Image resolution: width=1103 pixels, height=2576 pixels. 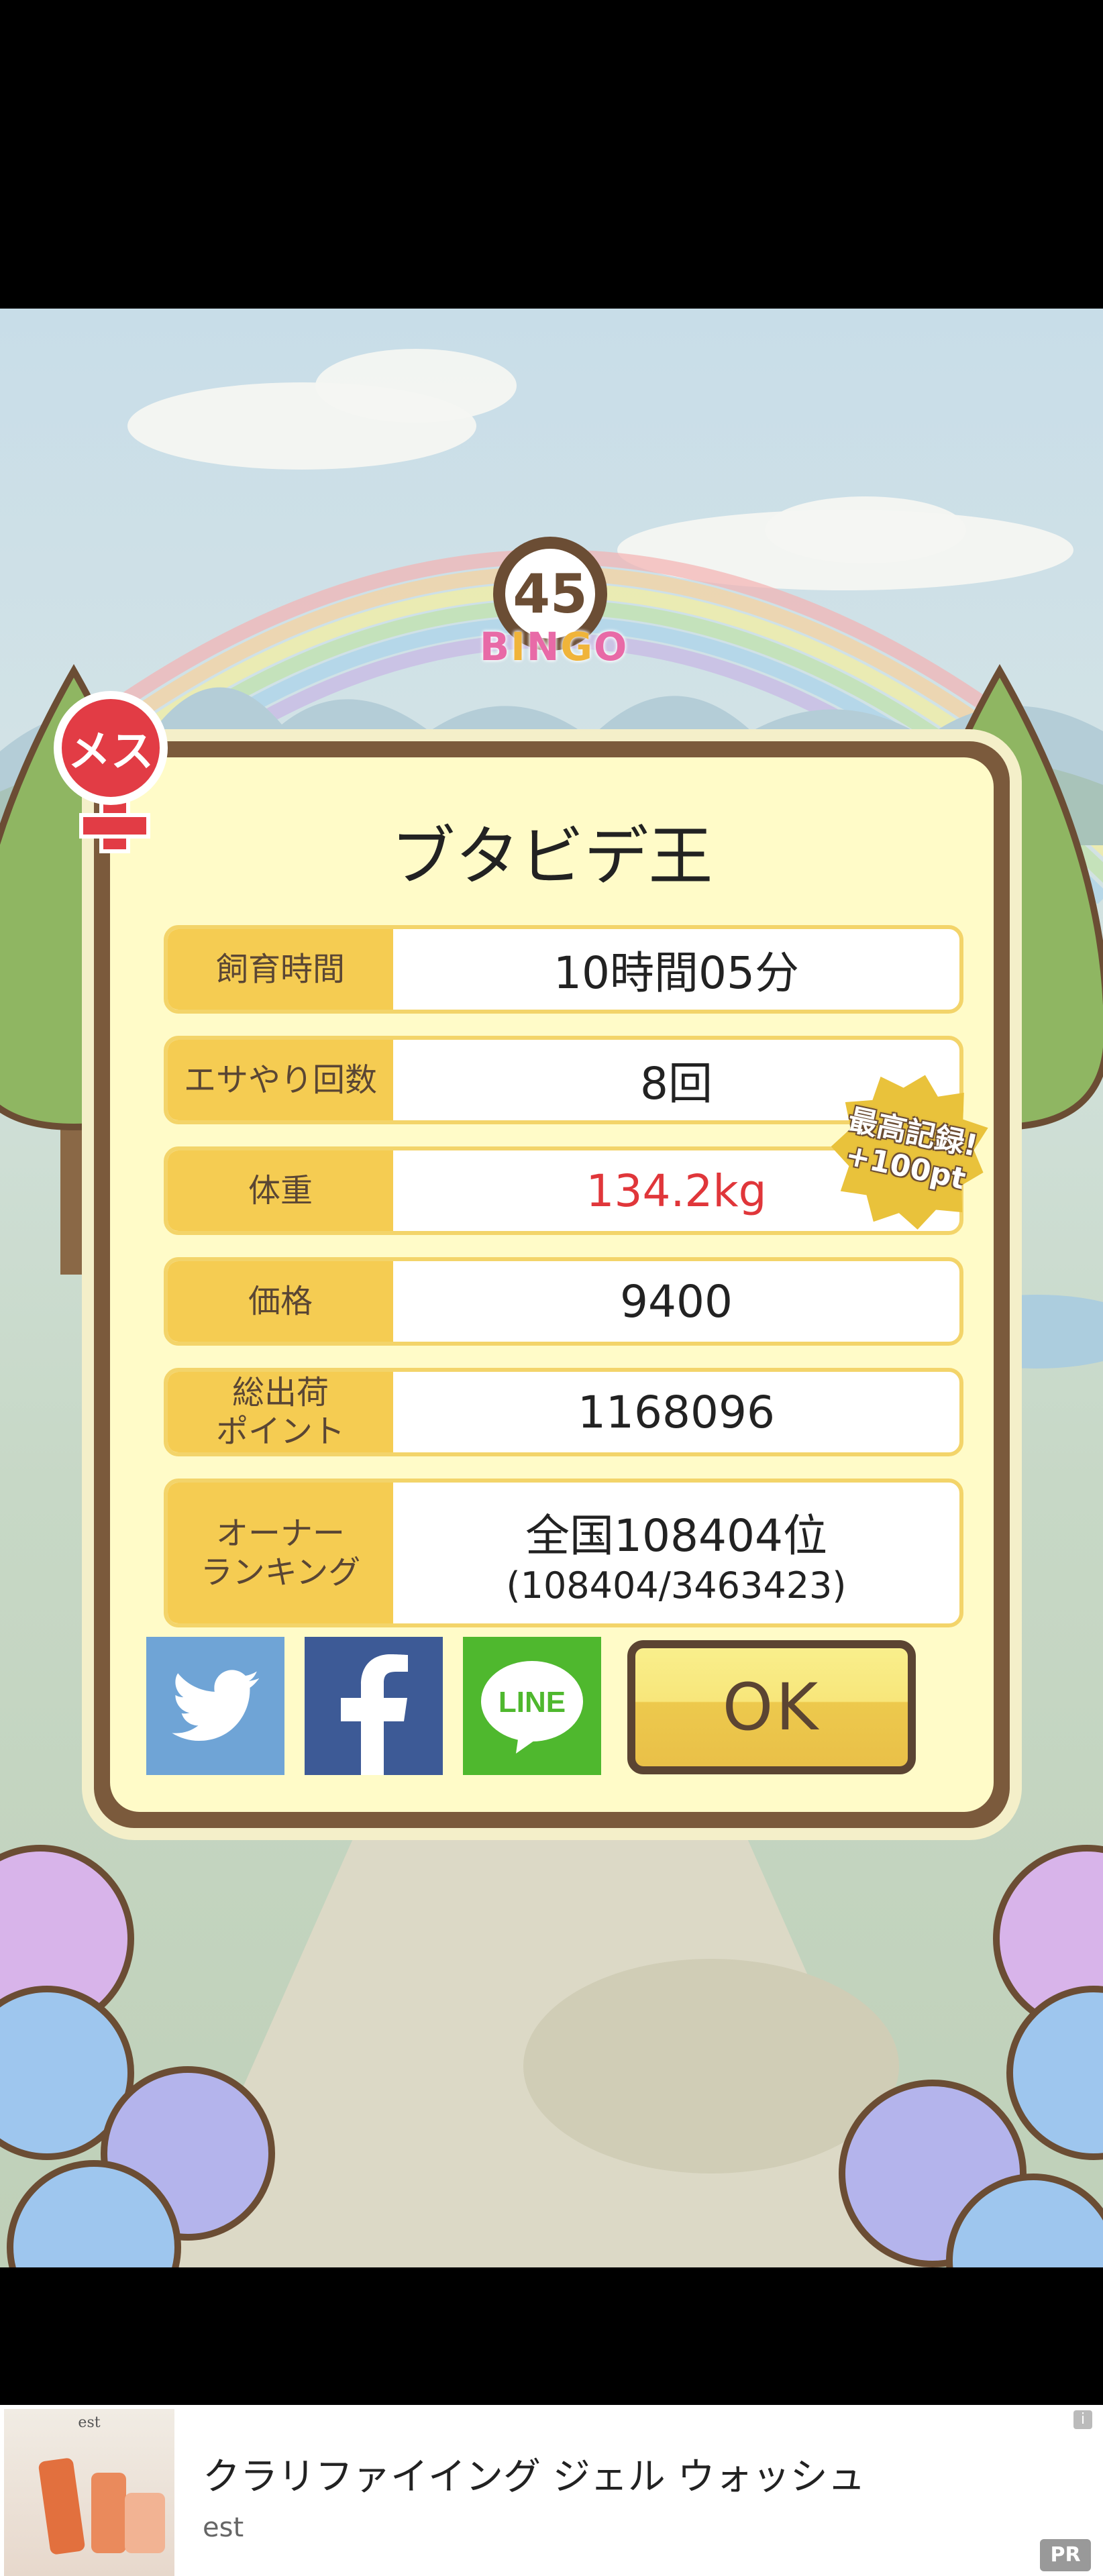 What do you see at coordinates (495, 646) in the screenshot?
I see `bingo-letter: B` at bounding box center [495, 646].